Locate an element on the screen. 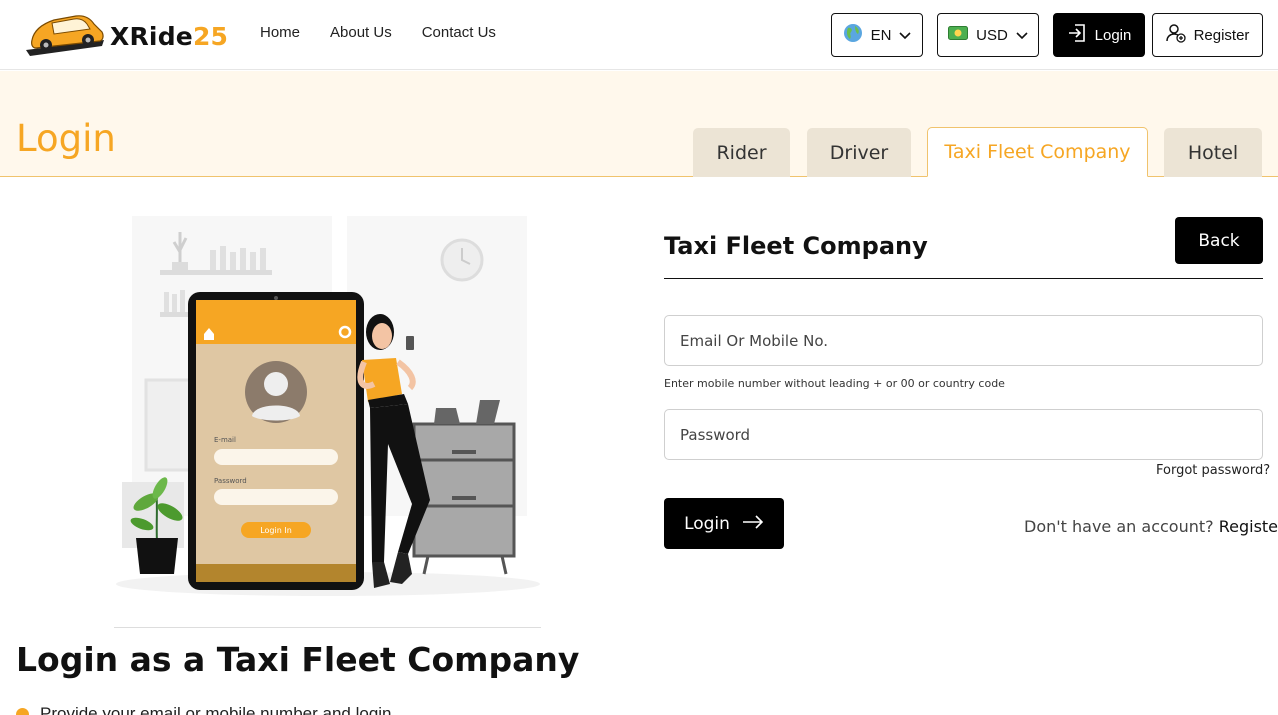  header-login-button: Login is located at coordinates (1099, 35).